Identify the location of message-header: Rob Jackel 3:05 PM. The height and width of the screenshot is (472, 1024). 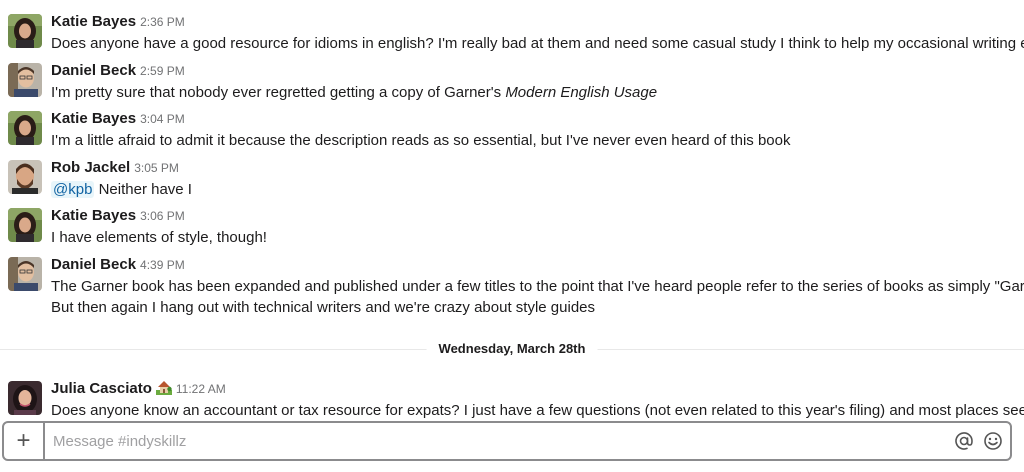
(115, 168).